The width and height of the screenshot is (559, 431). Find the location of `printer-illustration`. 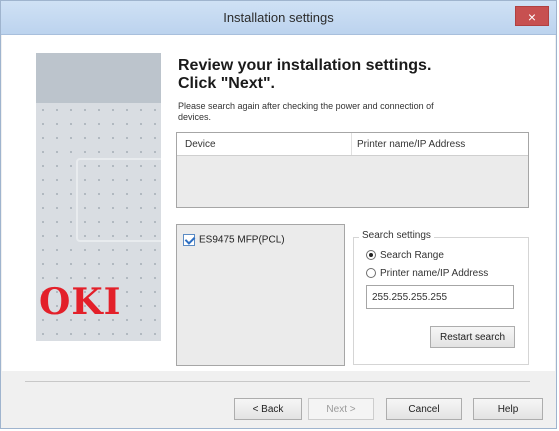

printer-illustration is located at coordinates (118, 200).